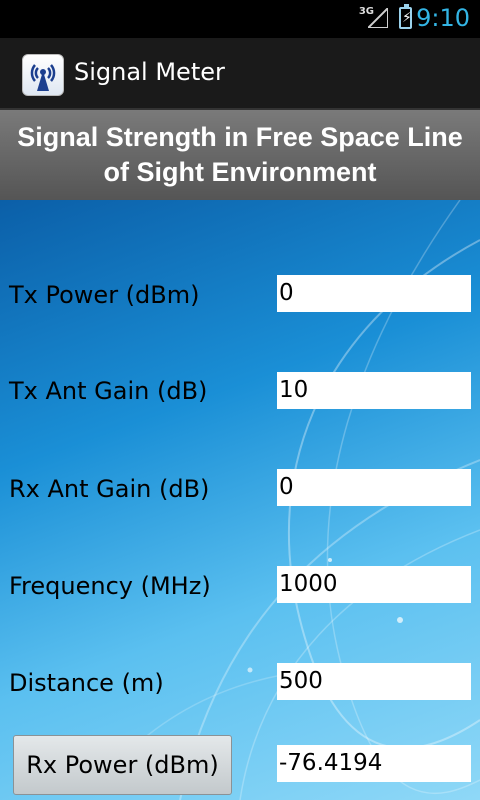  I want to click on tx-ant-gain-input: 10, so click(374, 390).